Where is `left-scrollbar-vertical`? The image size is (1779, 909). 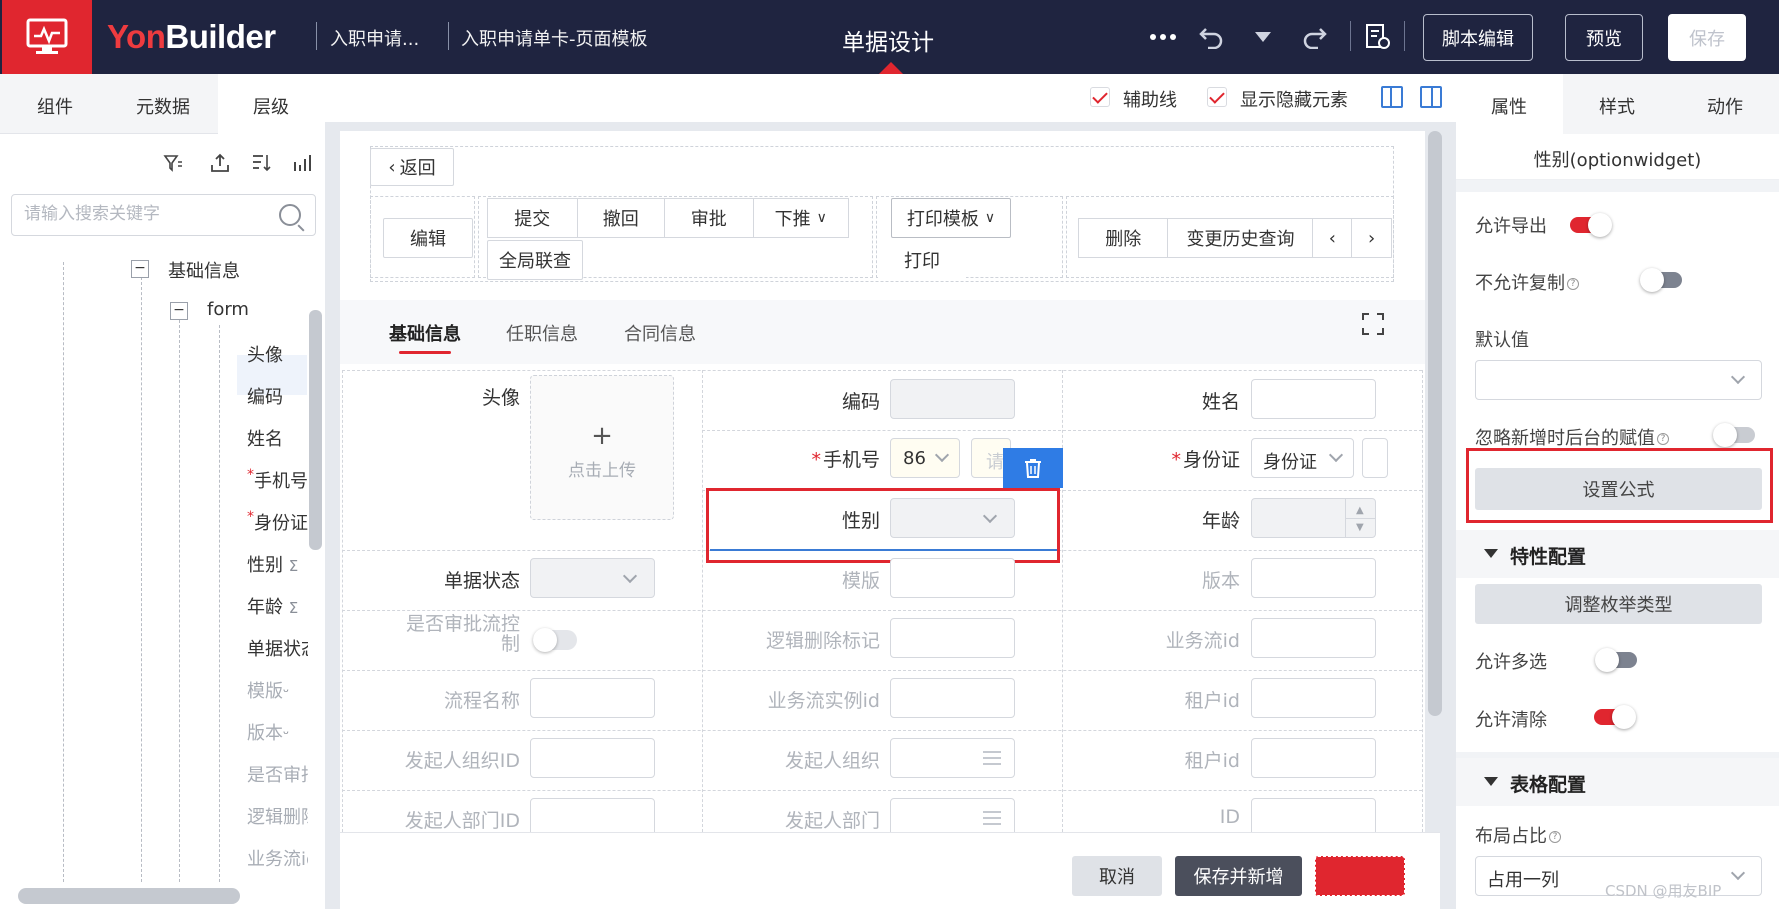 left-scrollbar-vertical is located at coordinates (315, 430).